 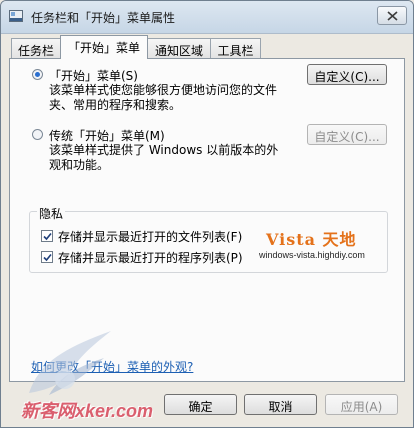 I want to click on store-programs-checkbox, so click(x=47, y=257).